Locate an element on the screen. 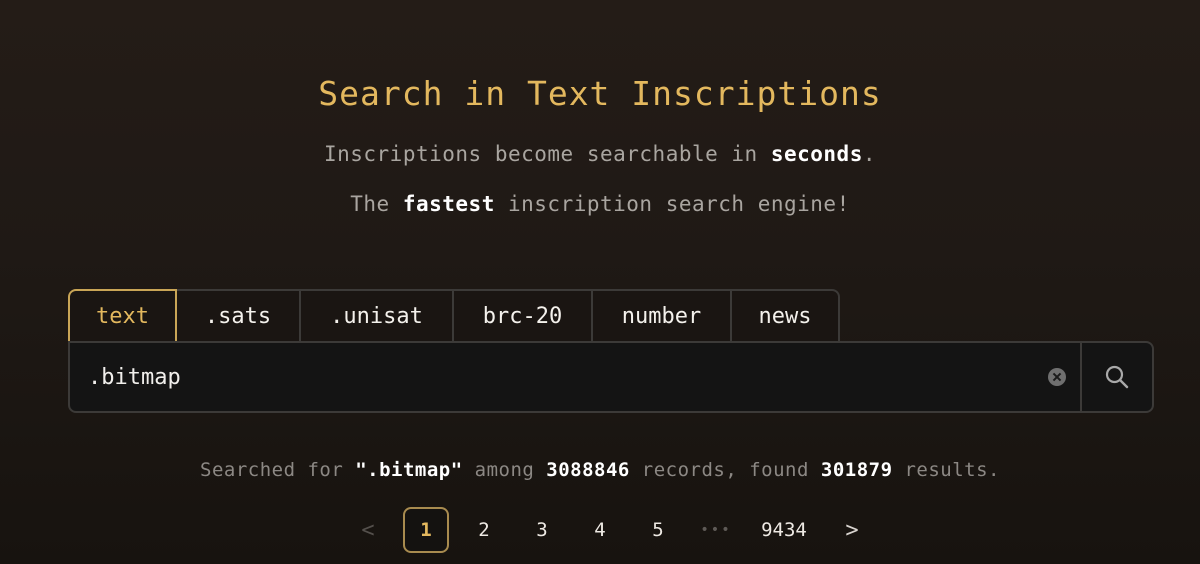 Image resolution: width=1200 pixels, height=564 pixels. clear-circle-icon is located at coordinates (1057, 377).